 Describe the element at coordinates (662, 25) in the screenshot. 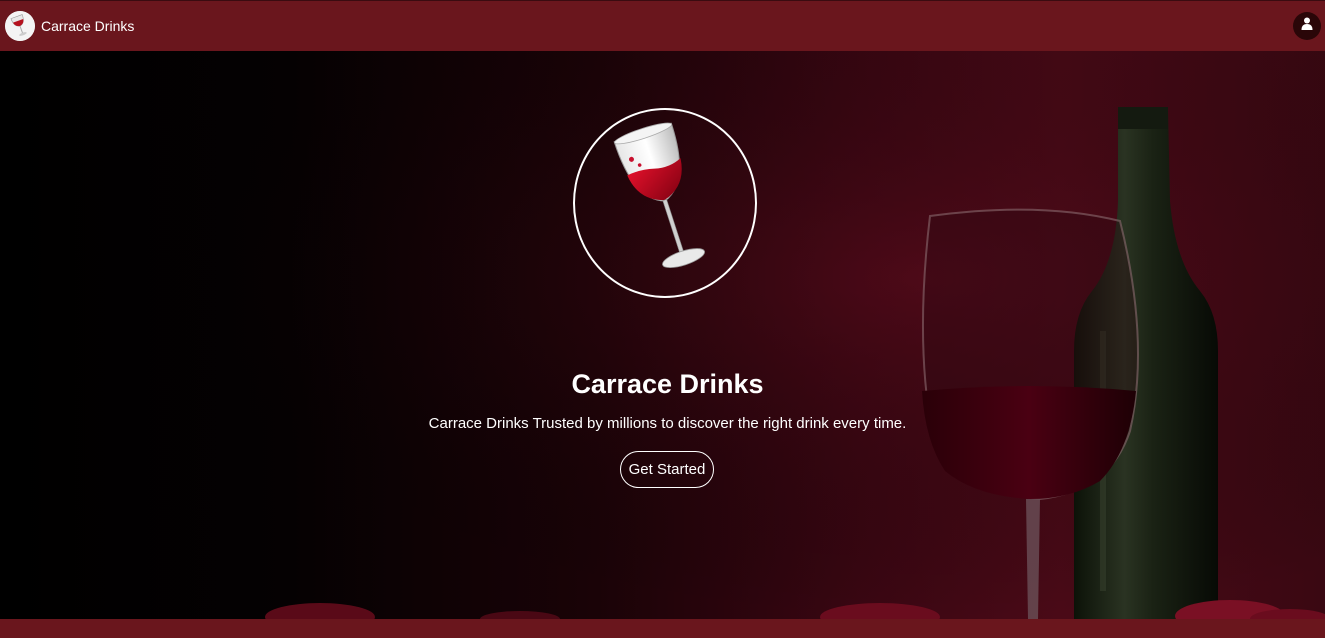

I see `top-navbar: Carrace Drinks` at that location.